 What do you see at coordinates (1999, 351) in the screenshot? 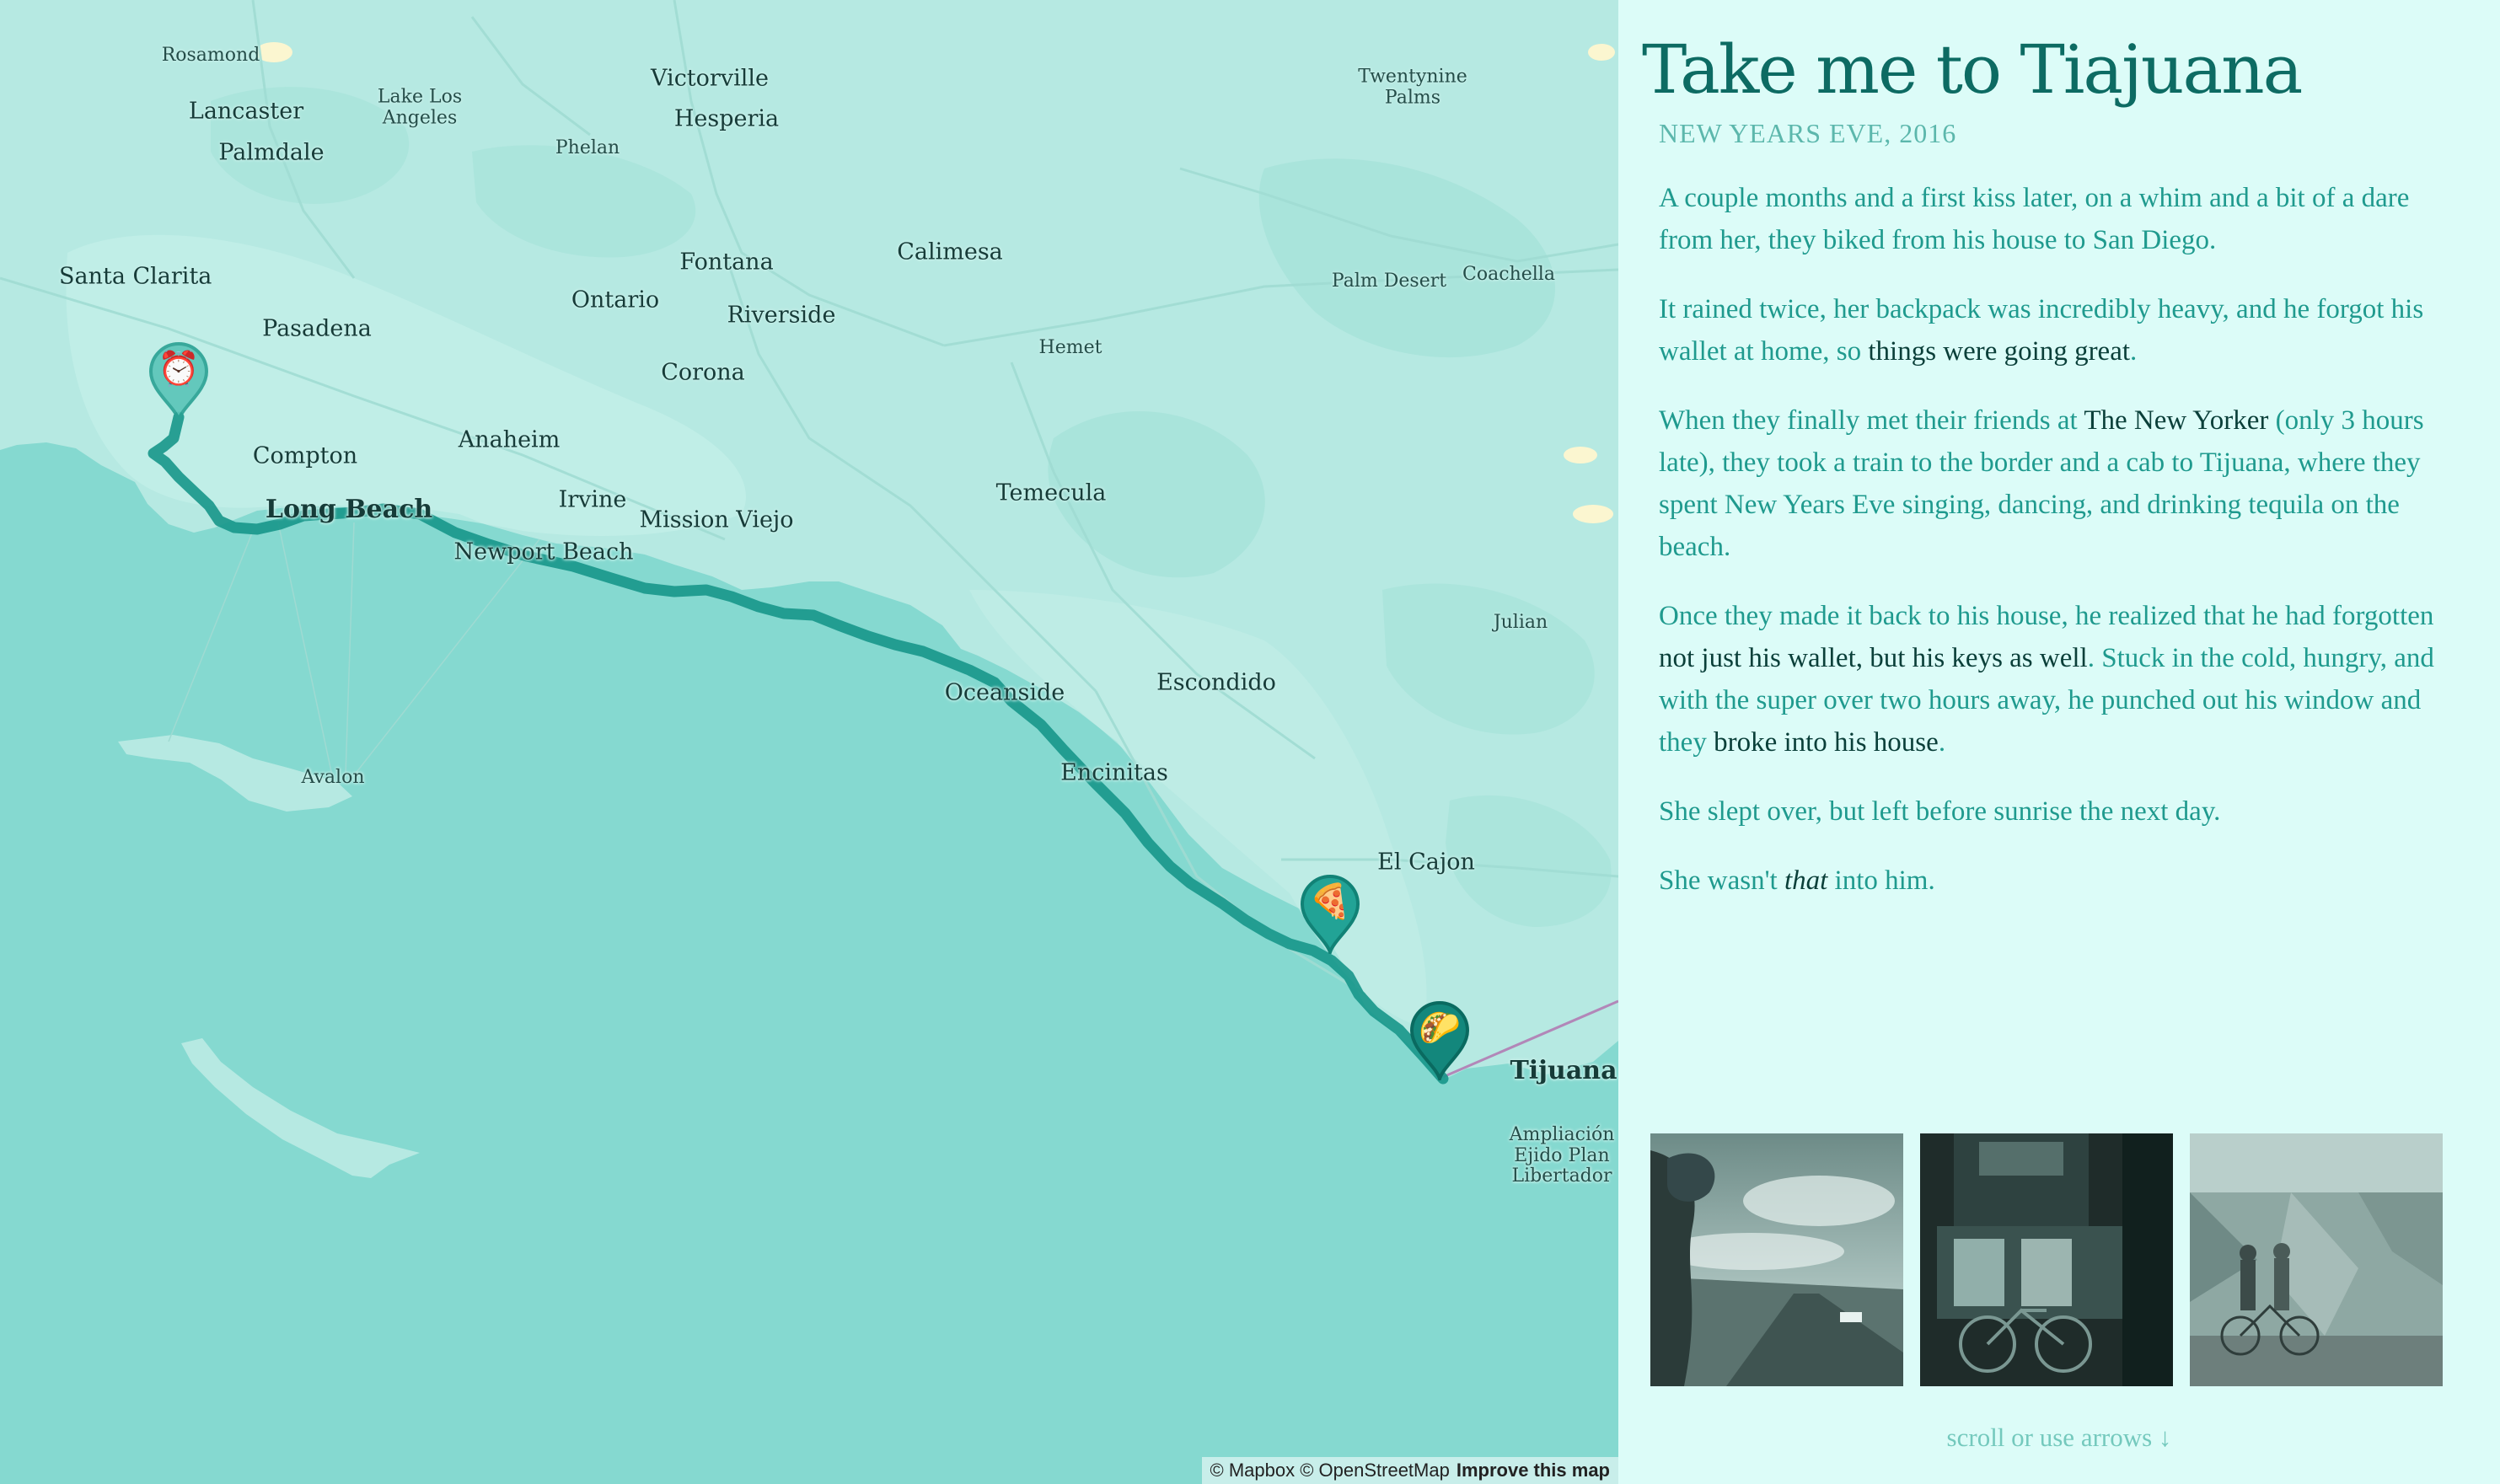
I see `story-emphasis: things were going great` at bounding box center [1999, 351].